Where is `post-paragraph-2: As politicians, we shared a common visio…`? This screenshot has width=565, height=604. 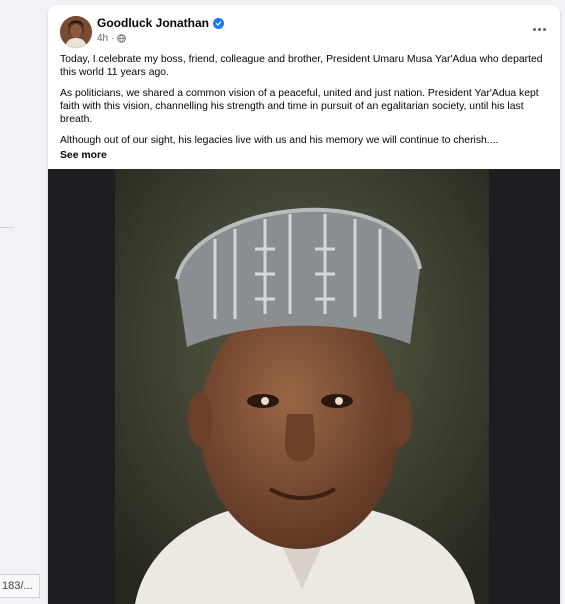 post-paragraph-2: As politicians, we shared a common visio… is located at coordinates (299, 106).